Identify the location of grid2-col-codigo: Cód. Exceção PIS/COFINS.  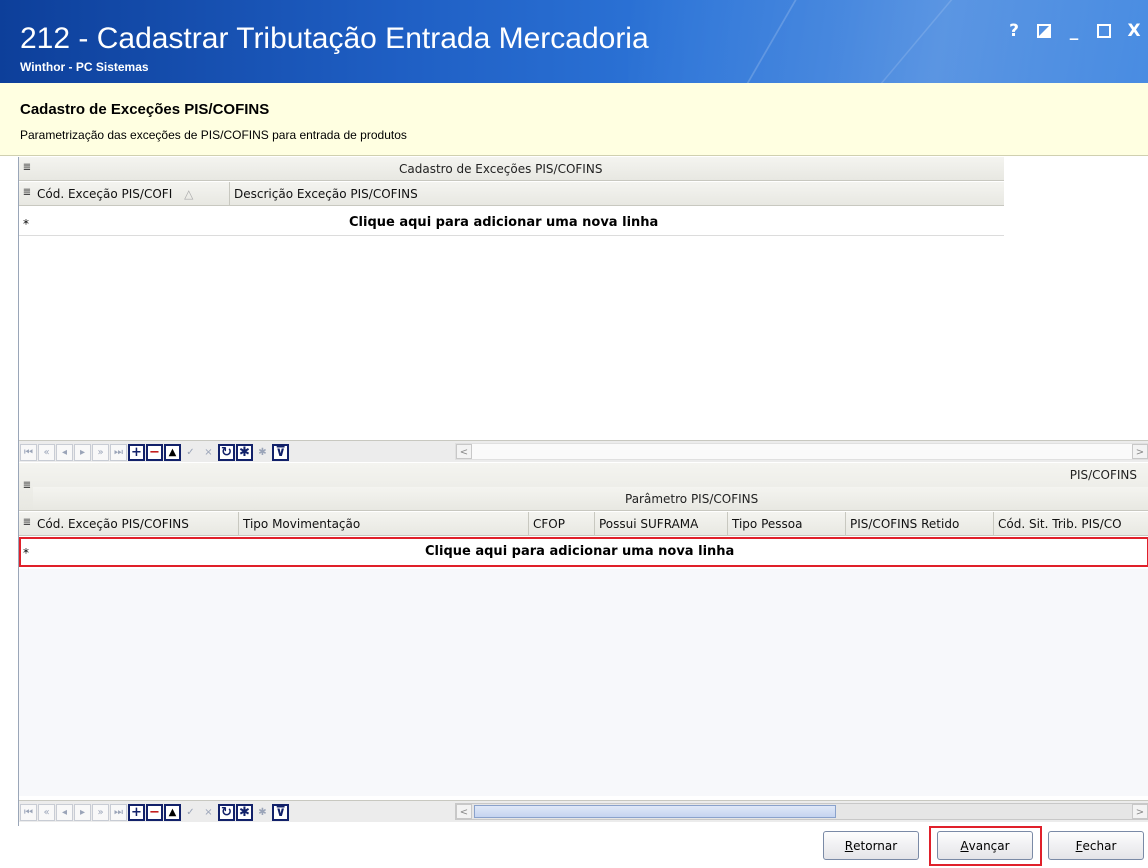
(136, 524).